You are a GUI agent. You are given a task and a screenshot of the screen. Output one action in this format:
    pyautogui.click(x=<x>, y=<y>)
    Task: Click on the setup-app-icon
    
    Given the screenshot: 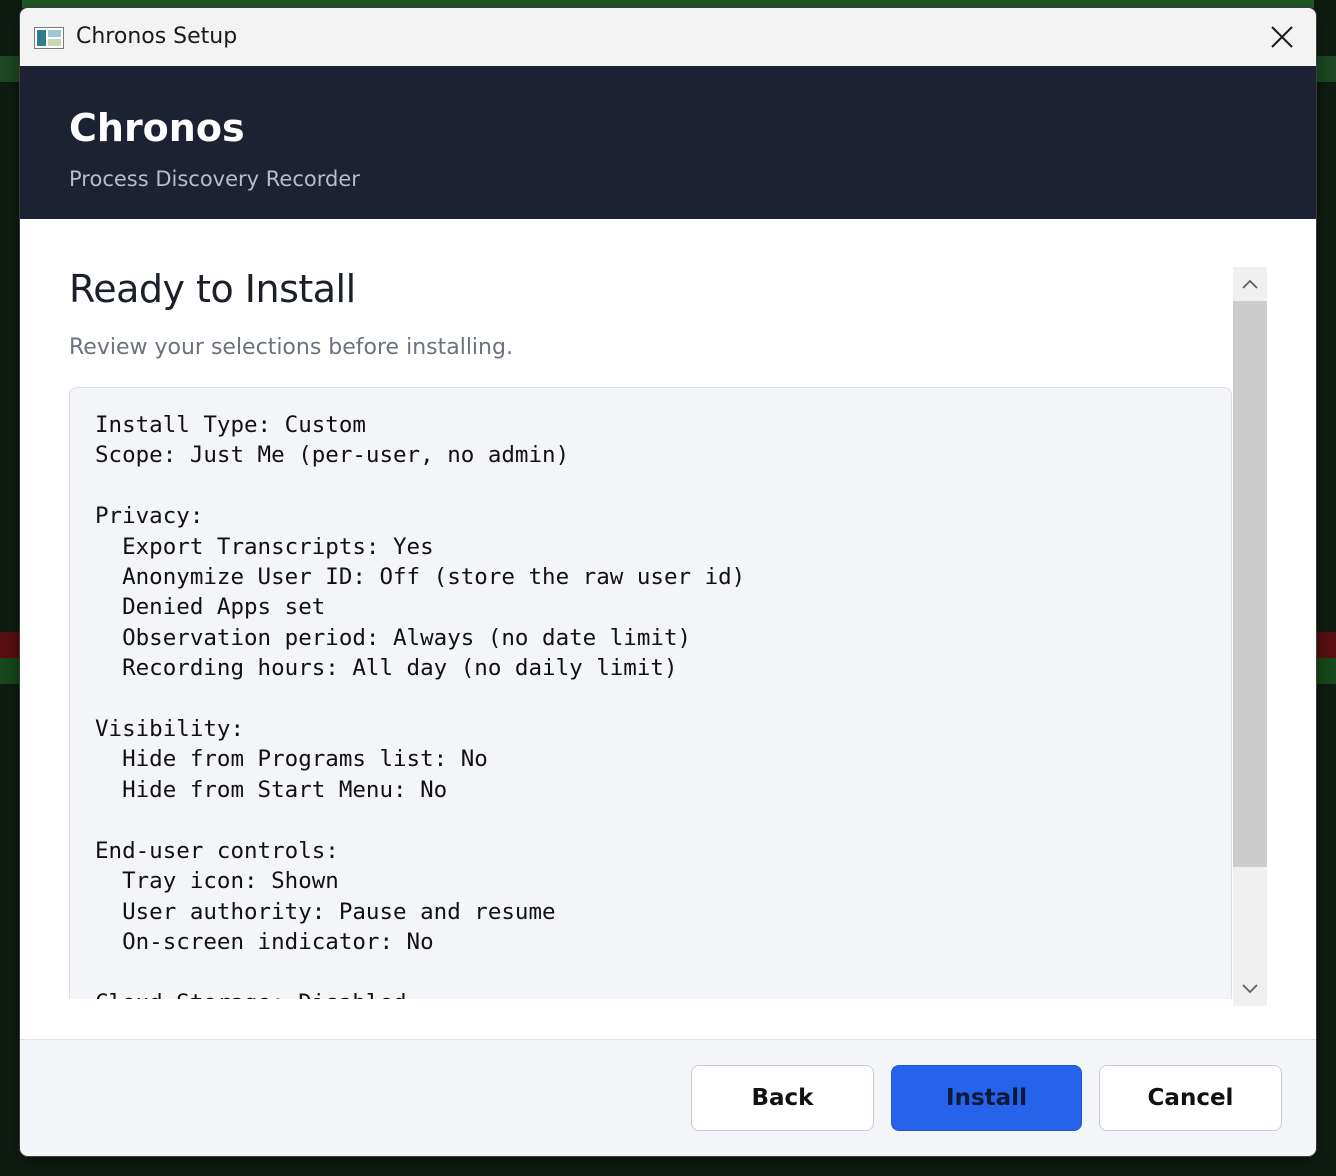 What is the action you would take?
    pyautogui.click(x=49, y=38)
    